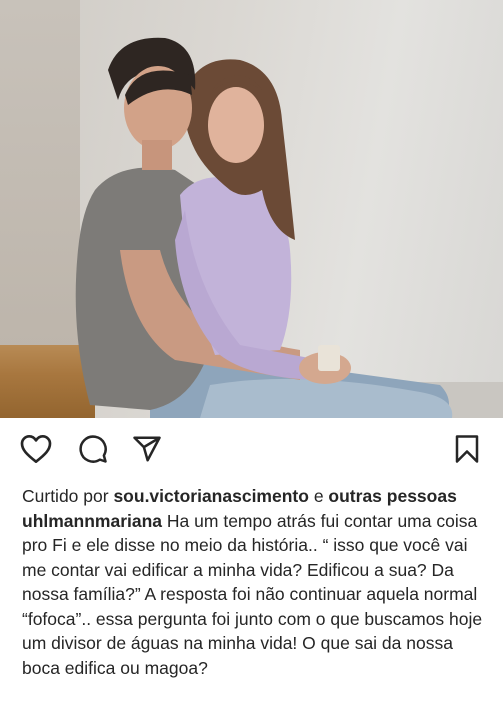 The height and width of the screenshot is (720, 503). I want to click on liked-by-user-link: sou.victorianascimento, so click(210, 496).